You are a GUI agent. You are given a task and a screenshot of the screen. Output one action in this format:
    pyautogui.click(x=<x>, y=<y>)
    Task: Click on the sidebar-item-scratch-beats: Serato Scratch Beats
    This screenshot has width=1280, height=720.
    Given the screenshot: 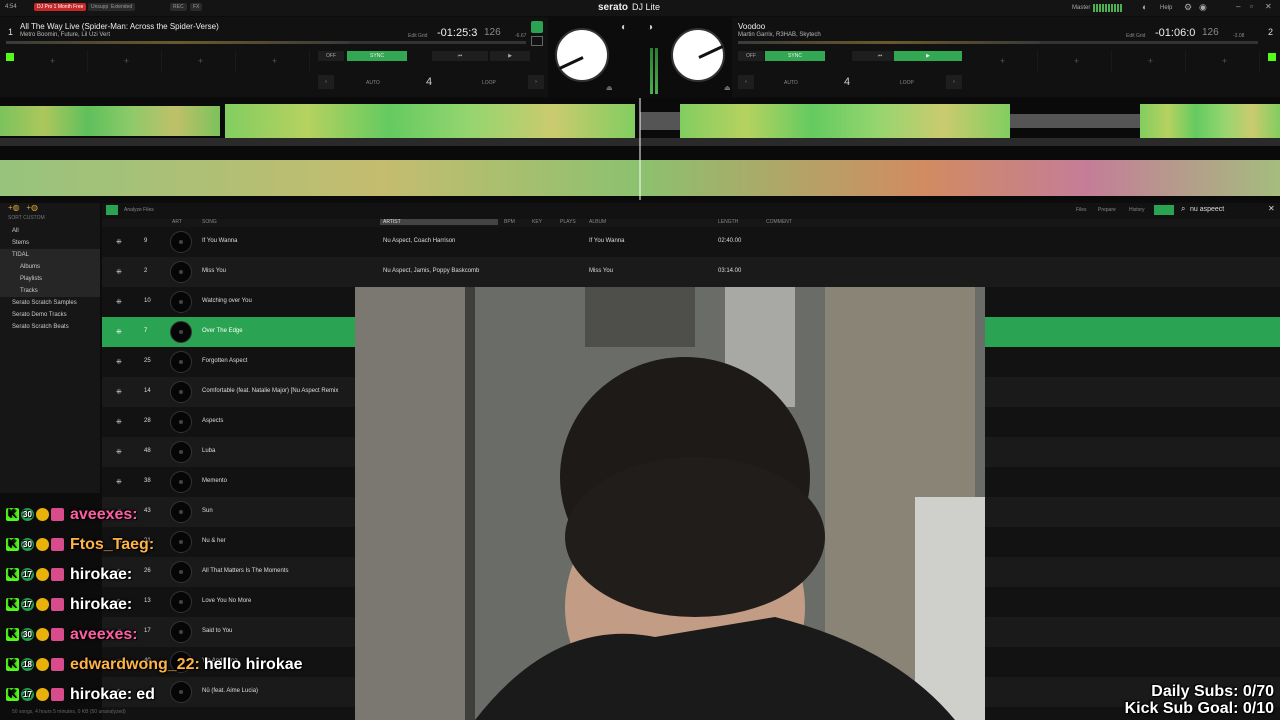 What is the action you would take?
    pyautogui.click(x=50, y=327)
    